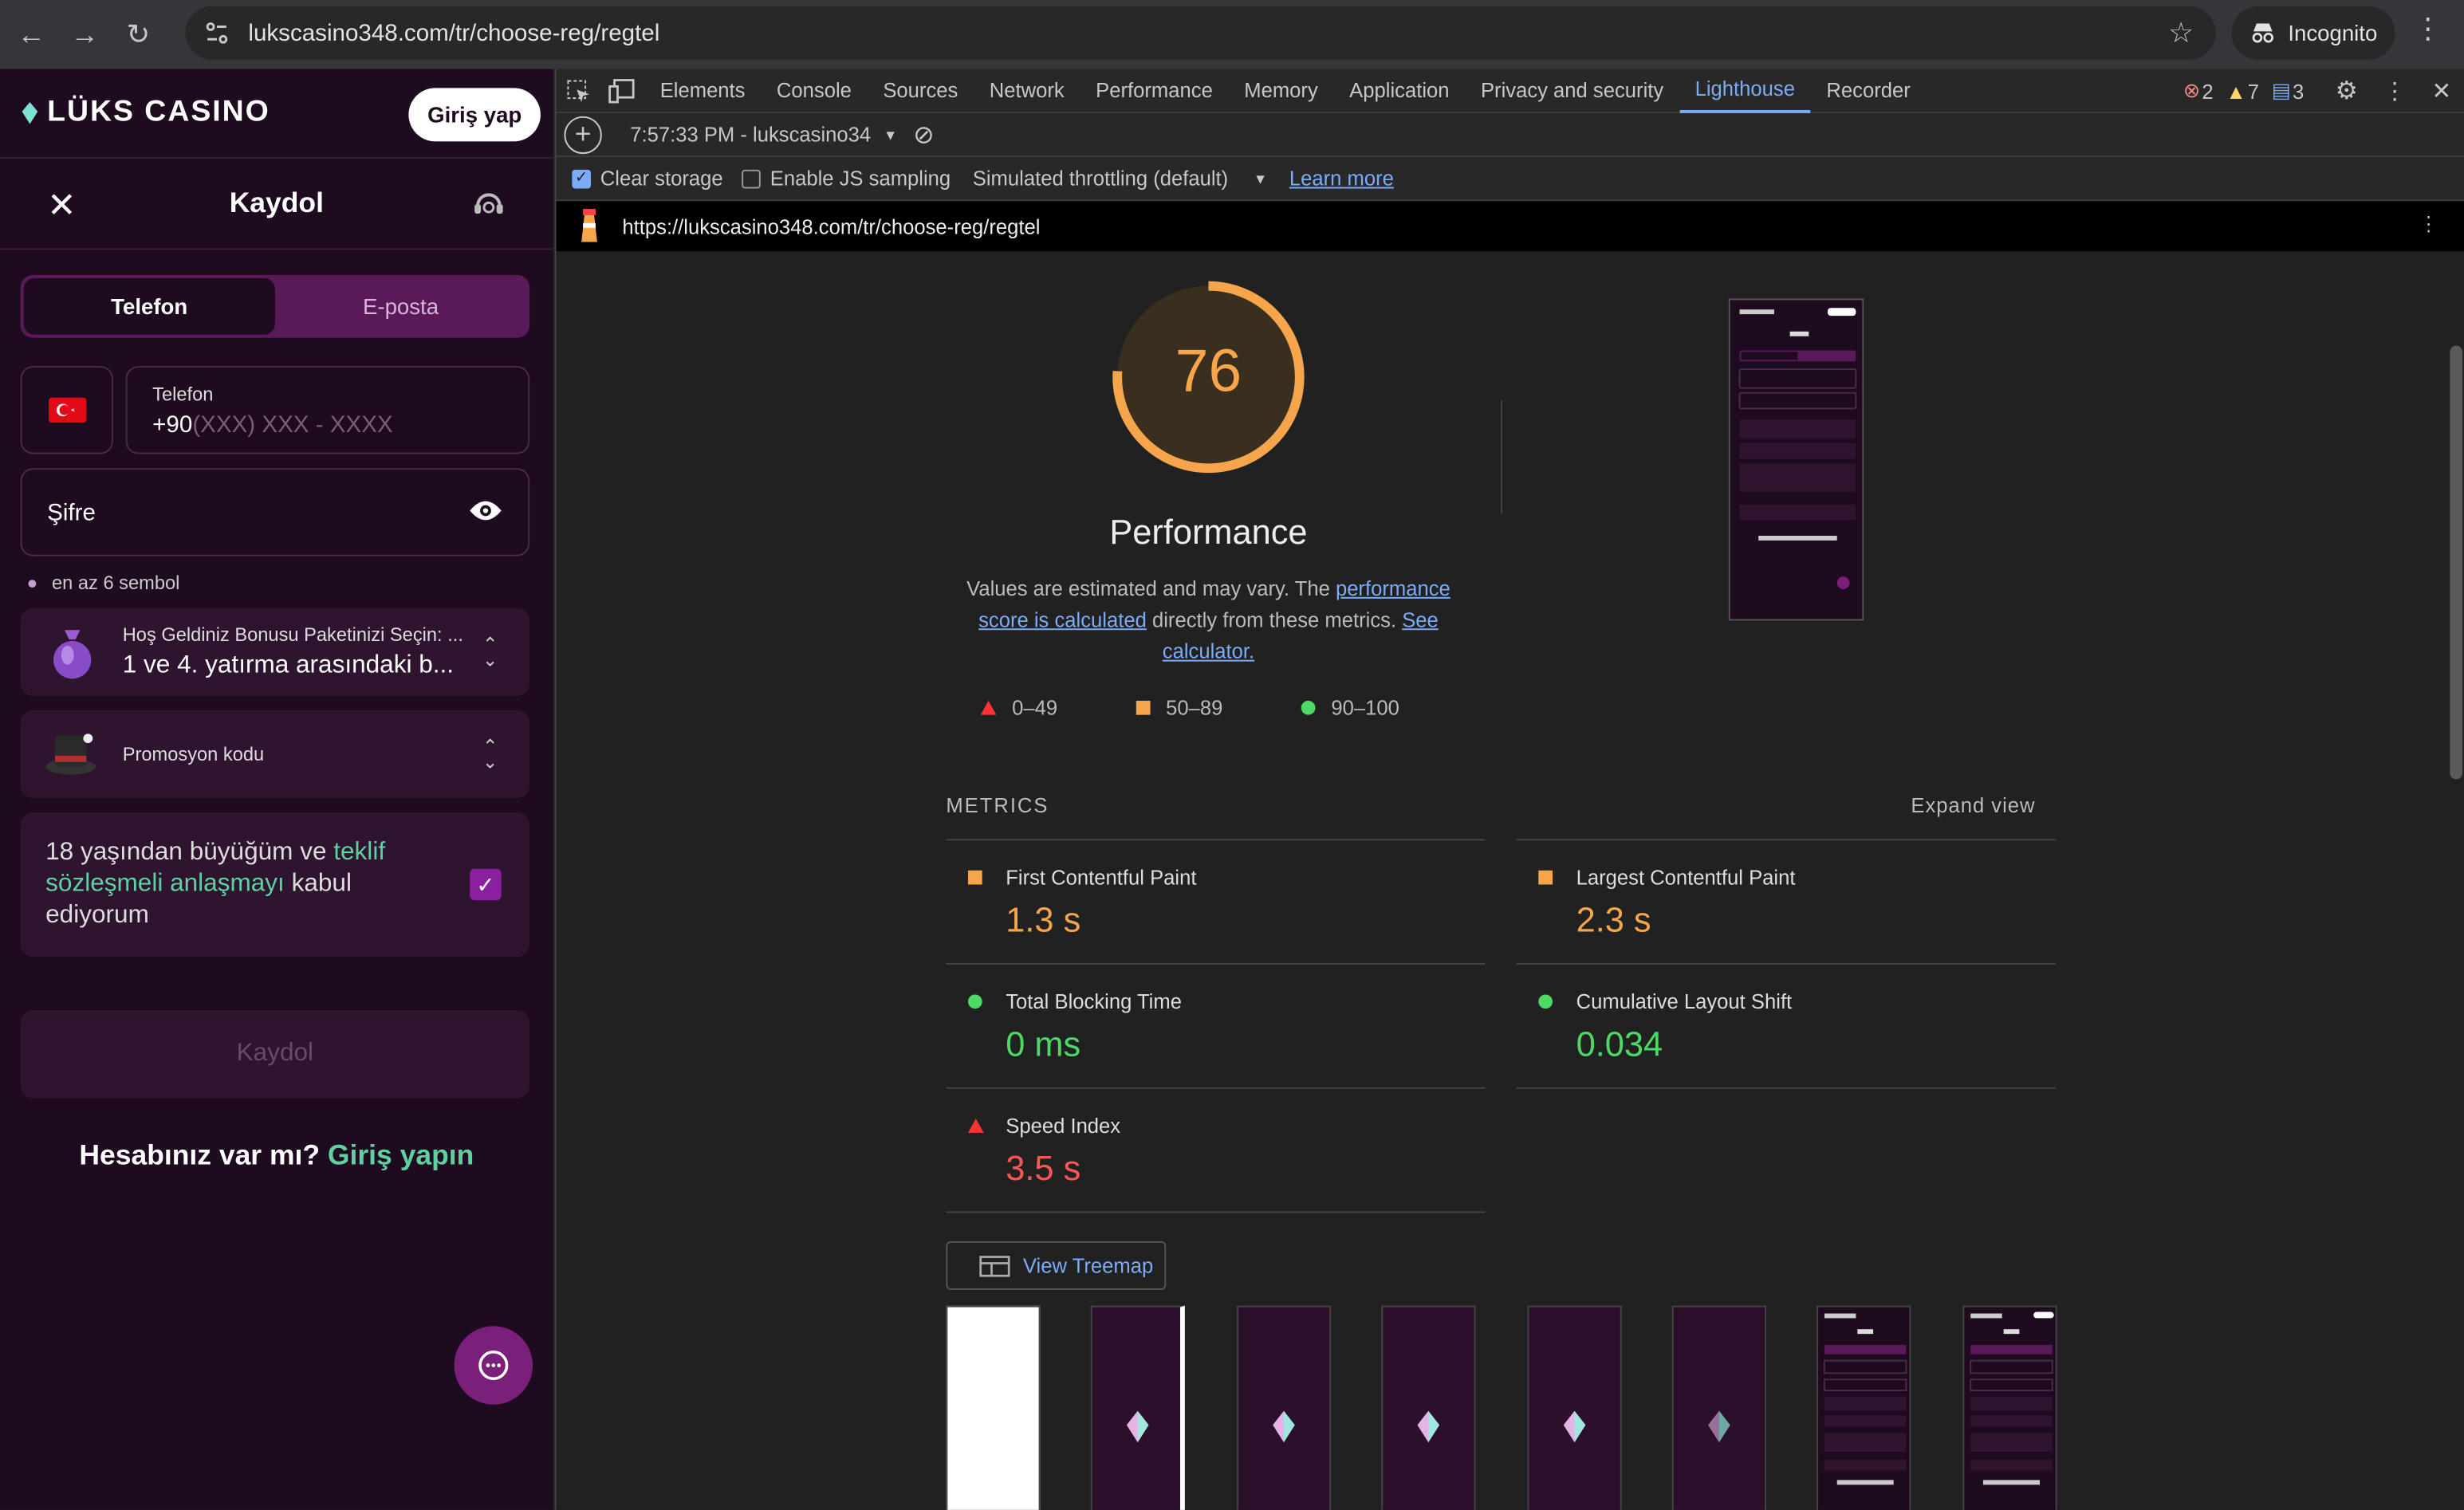  I want to click on report-menu-icon: ⋮, so click(2429, 225).